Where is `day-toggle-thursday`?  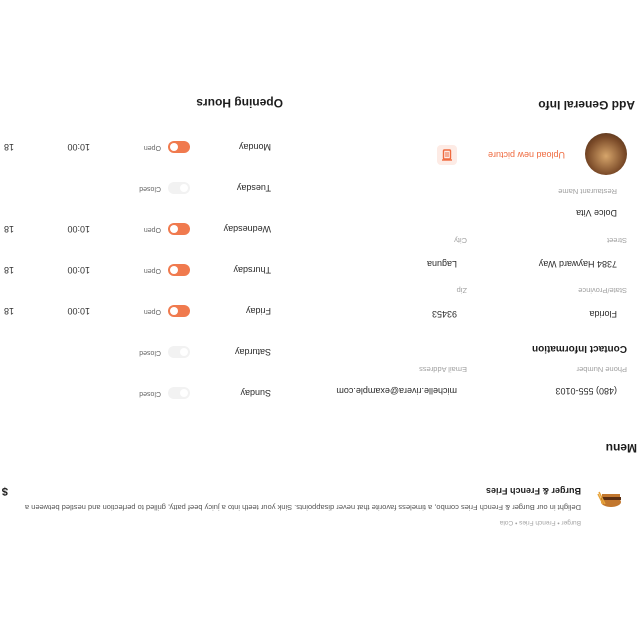 day-toggle-thursday is located at coordinates (179, 270).